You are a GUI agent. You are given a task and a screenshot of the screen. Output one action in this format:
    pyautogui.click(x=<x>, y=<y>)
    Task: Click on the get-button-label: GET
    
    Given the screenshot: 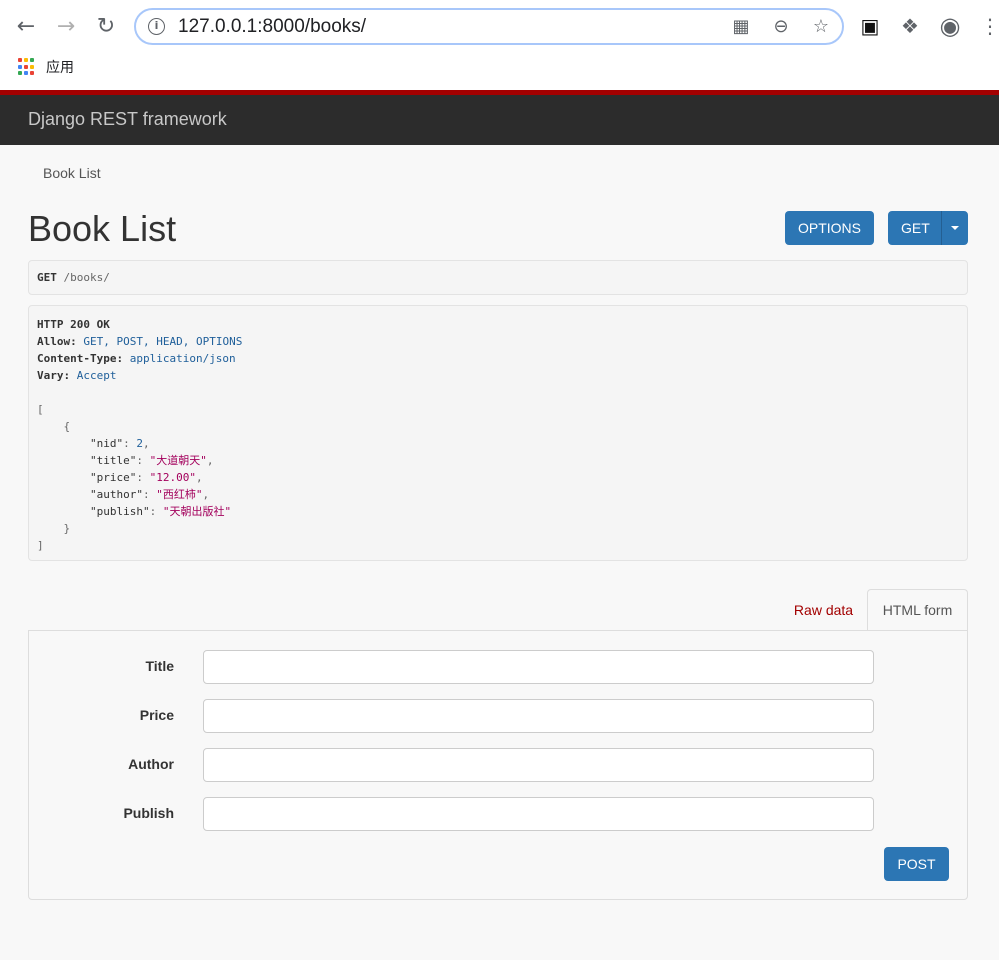 What is the action you would take?
    pyautogui.click(x=915, y=228)
    